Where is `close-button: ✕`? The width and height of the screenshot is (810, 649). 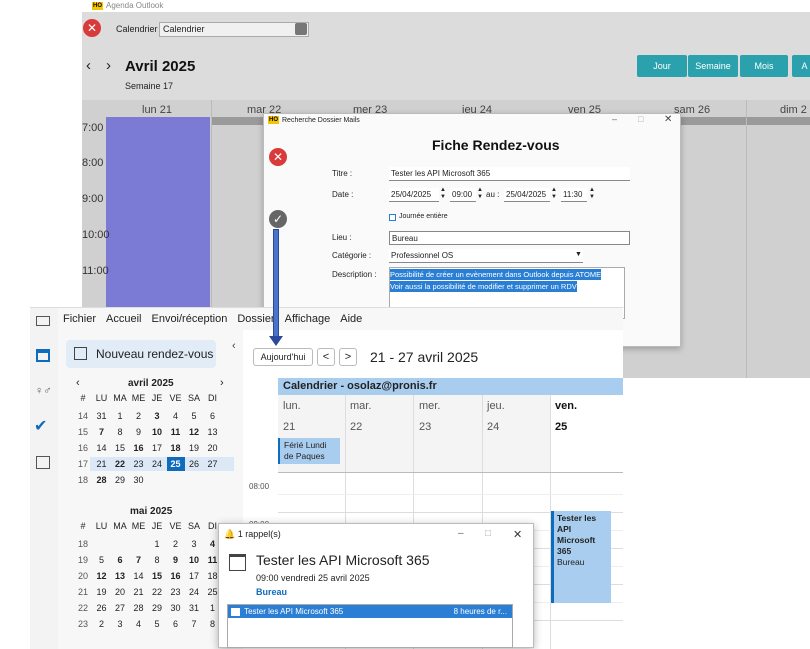
close-button: ✕ is located at coordinates (517, 534).